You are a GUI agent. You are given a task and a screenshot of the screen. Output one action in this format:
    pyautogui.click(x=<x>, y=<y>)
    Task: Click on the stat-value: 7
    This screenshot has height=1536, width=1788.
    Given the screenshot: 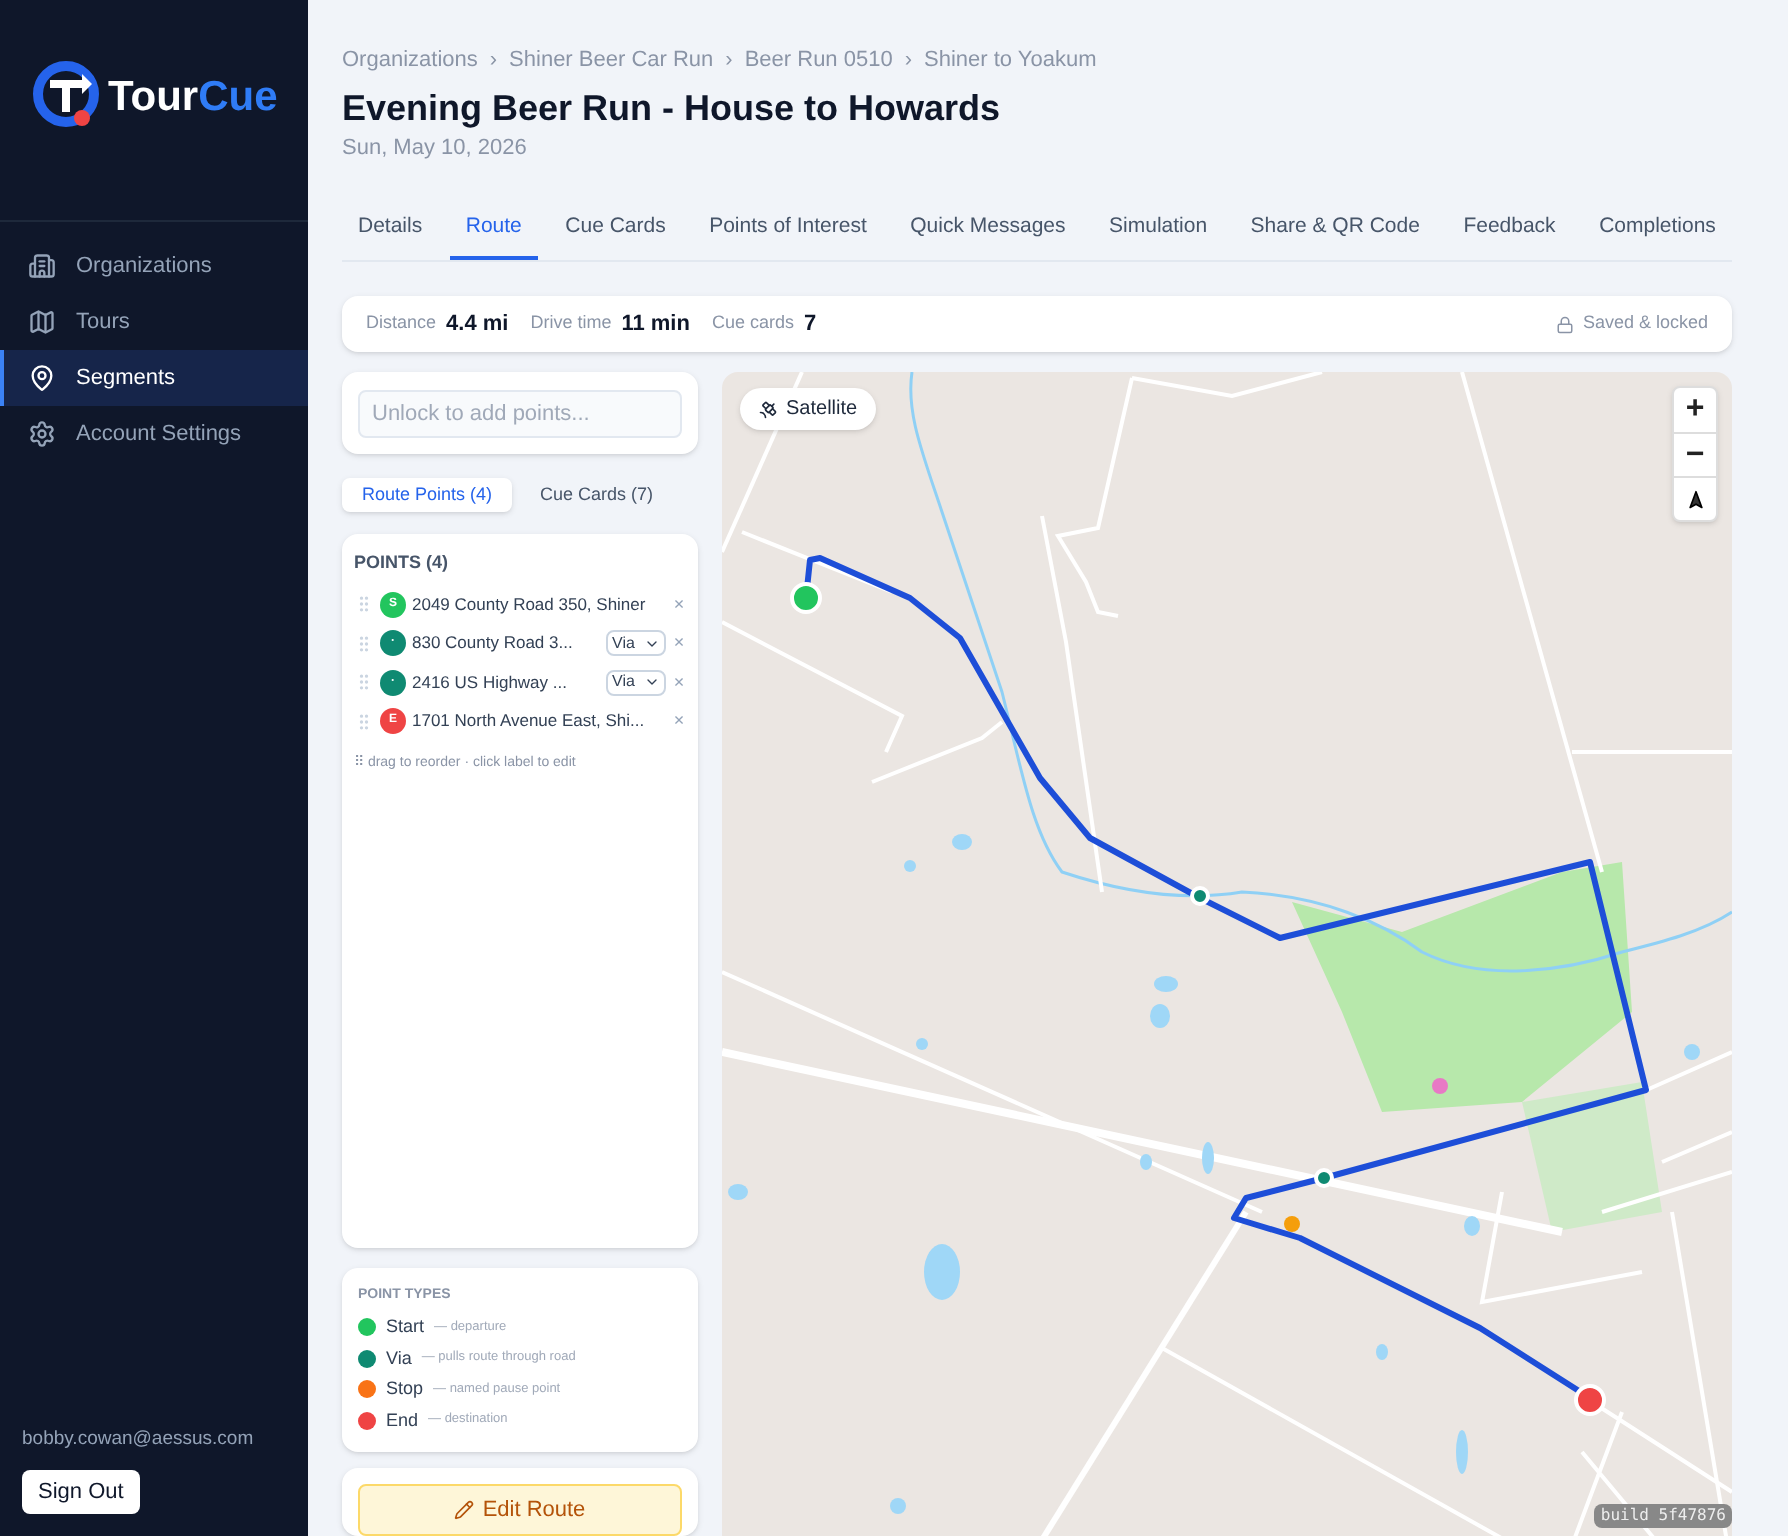 What is the action you would take?
    pyautogui.click(x=810, y=324)
    